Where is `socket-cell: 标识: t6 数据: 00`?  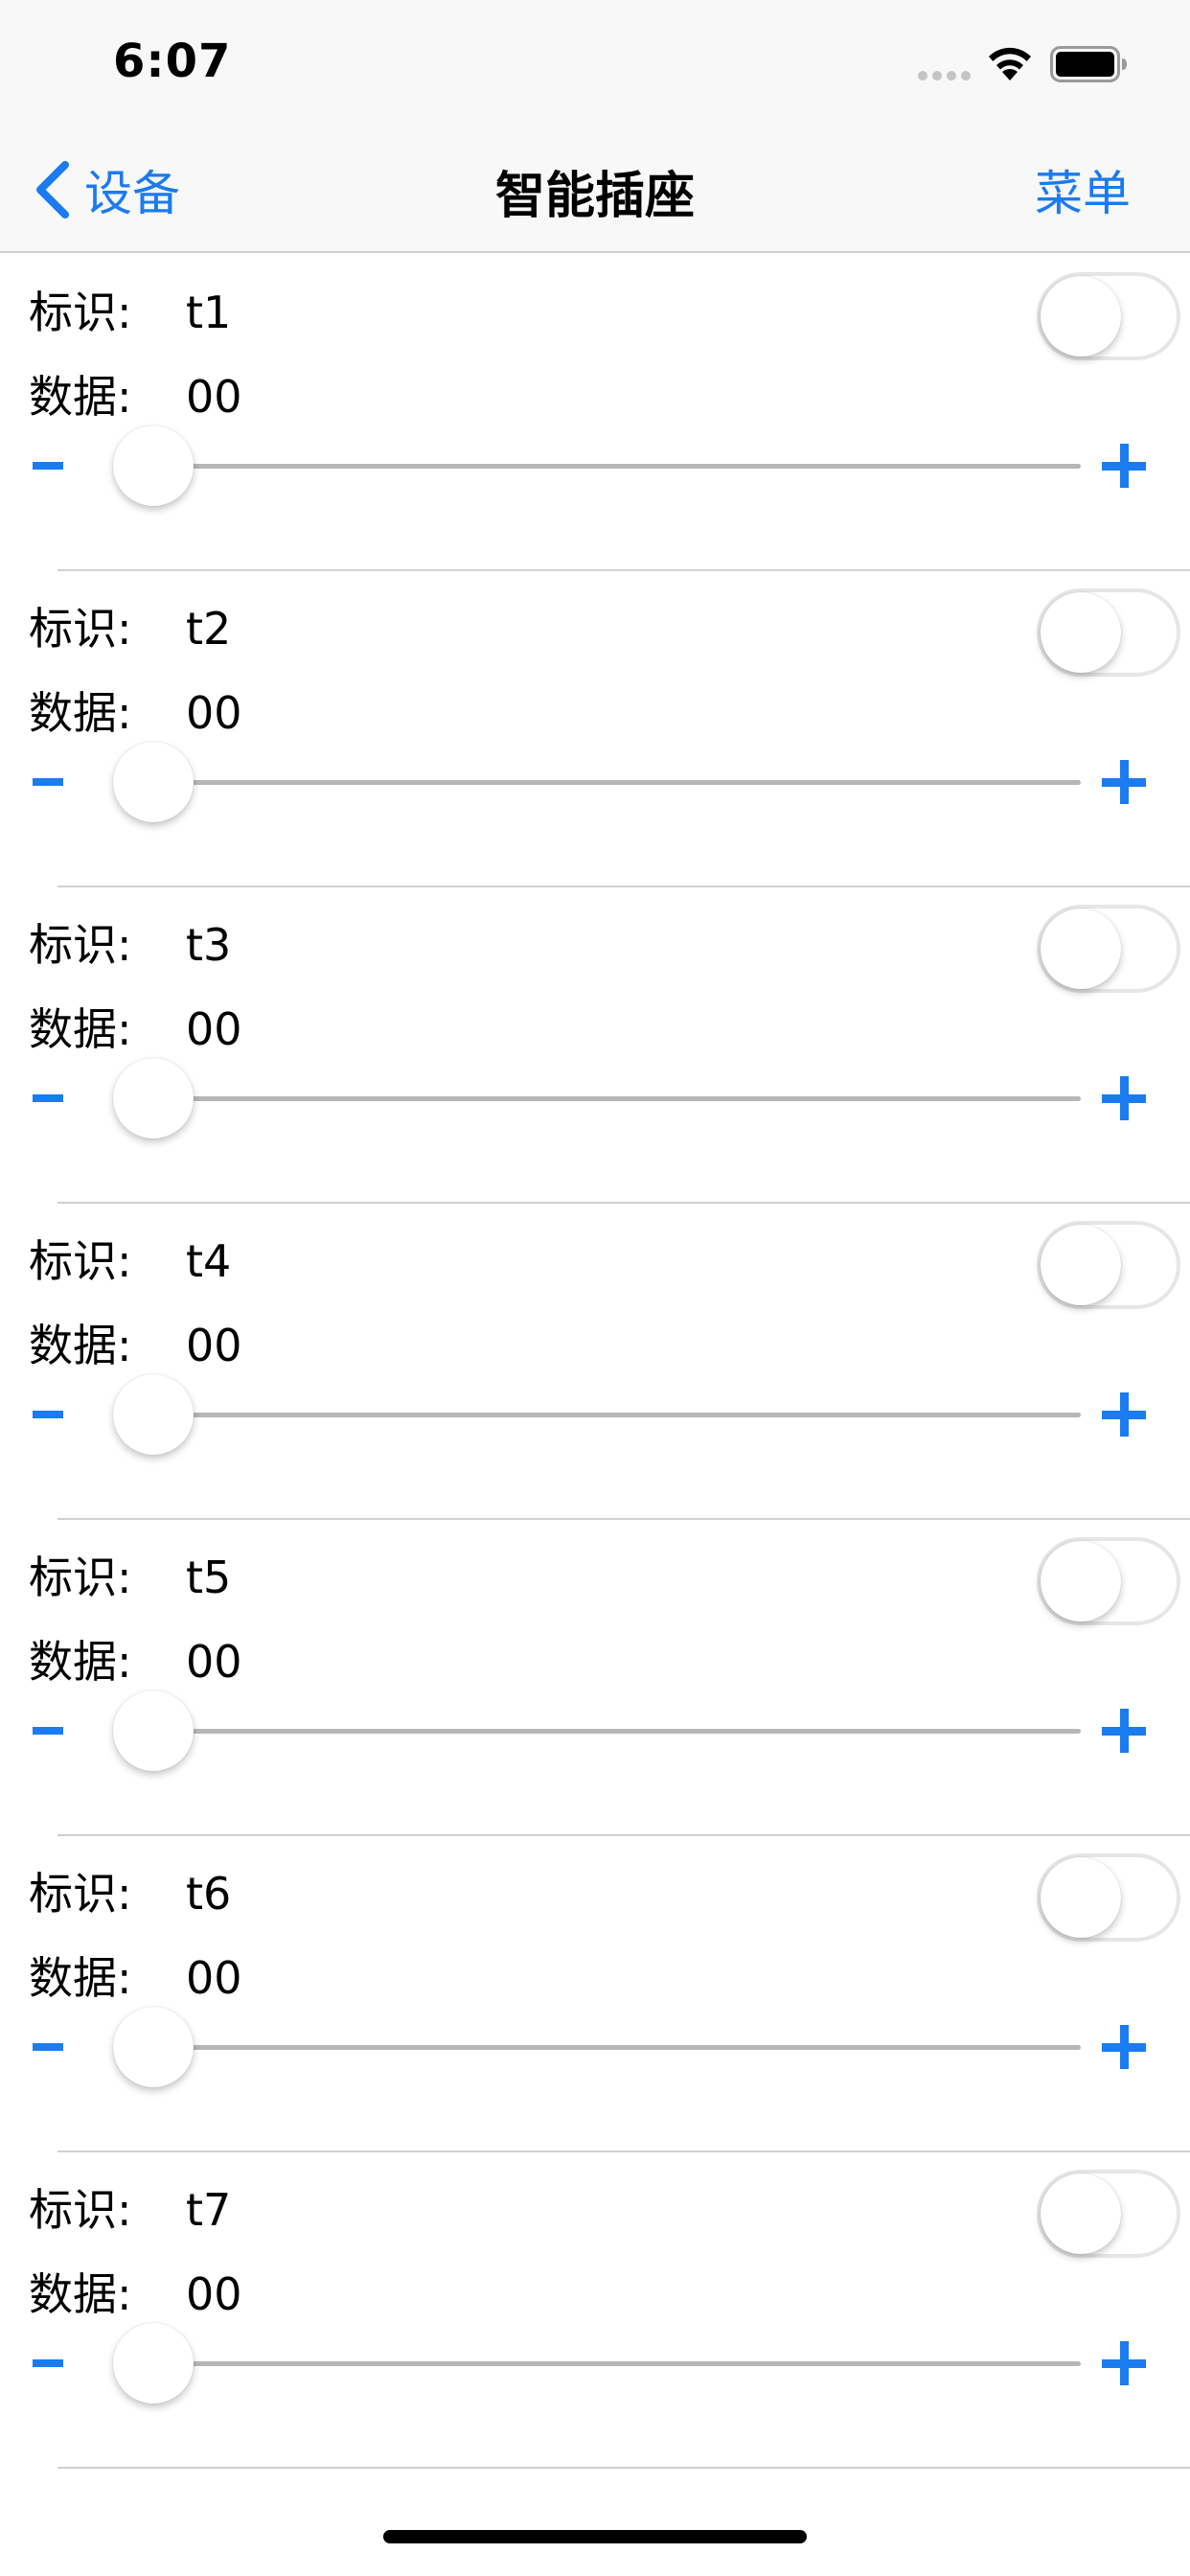
socket-cell: 标识: t6 数据: 00 is located at coordinates (595, 1994).